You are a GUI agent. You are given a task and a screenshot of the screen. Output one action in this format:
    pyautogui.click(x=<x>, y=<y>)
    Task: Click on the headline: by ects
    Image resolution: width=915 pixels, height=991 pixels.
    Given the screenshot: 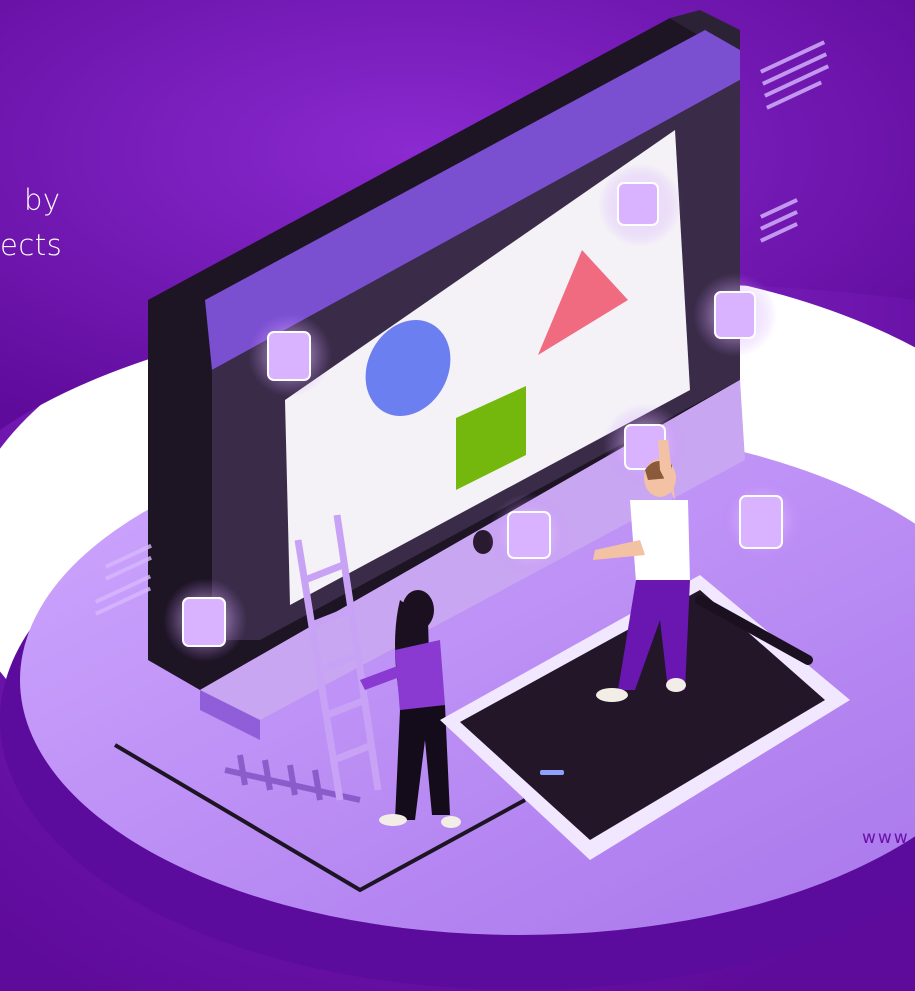 What is the action you would take?
    pyautogui.click(x=31, y=223)
    